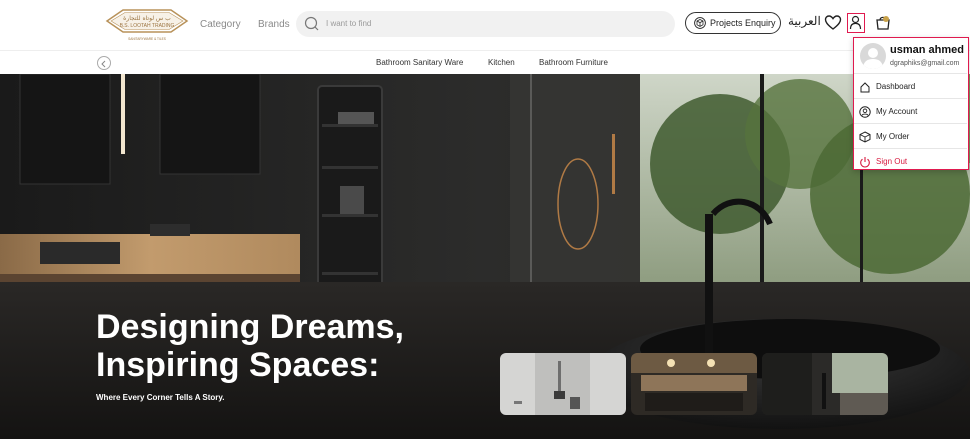 Image resolution: width=970 pixels, height=439 pixels. I want to click on logo-arabic-text: ب س لوتاه للتجارة, so click(147, 18).